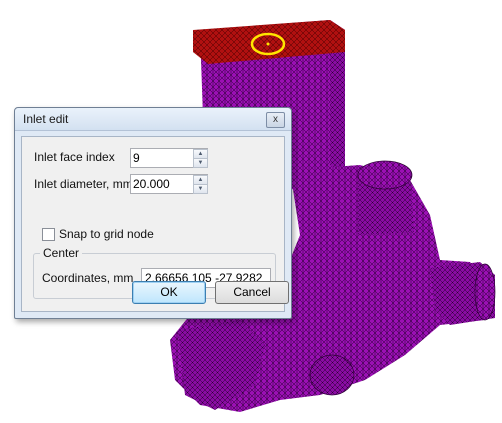 This screenshot has width=502, height=423. I want to click on face-index-label: Inlet face index, so click(74, 157).